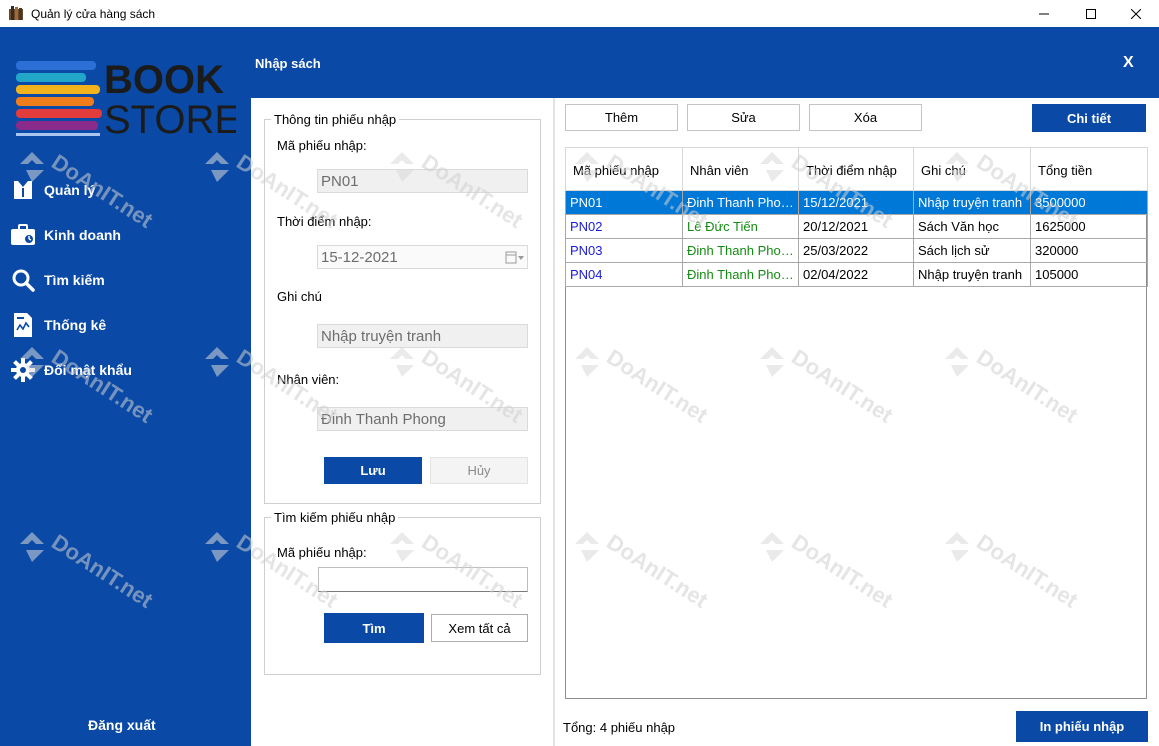  I want to click on window-title-bar: Quản lý cửa hàng sách, so click(579, 13).